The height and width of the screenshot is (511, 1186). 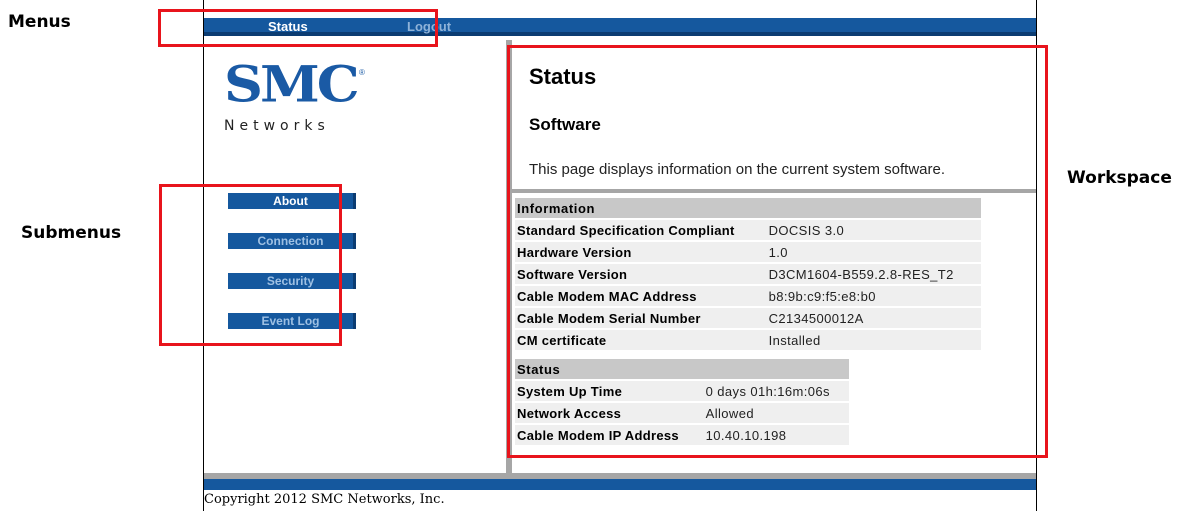 I want to click on callout-submenus: Submenus, so click(x=71, y=233).